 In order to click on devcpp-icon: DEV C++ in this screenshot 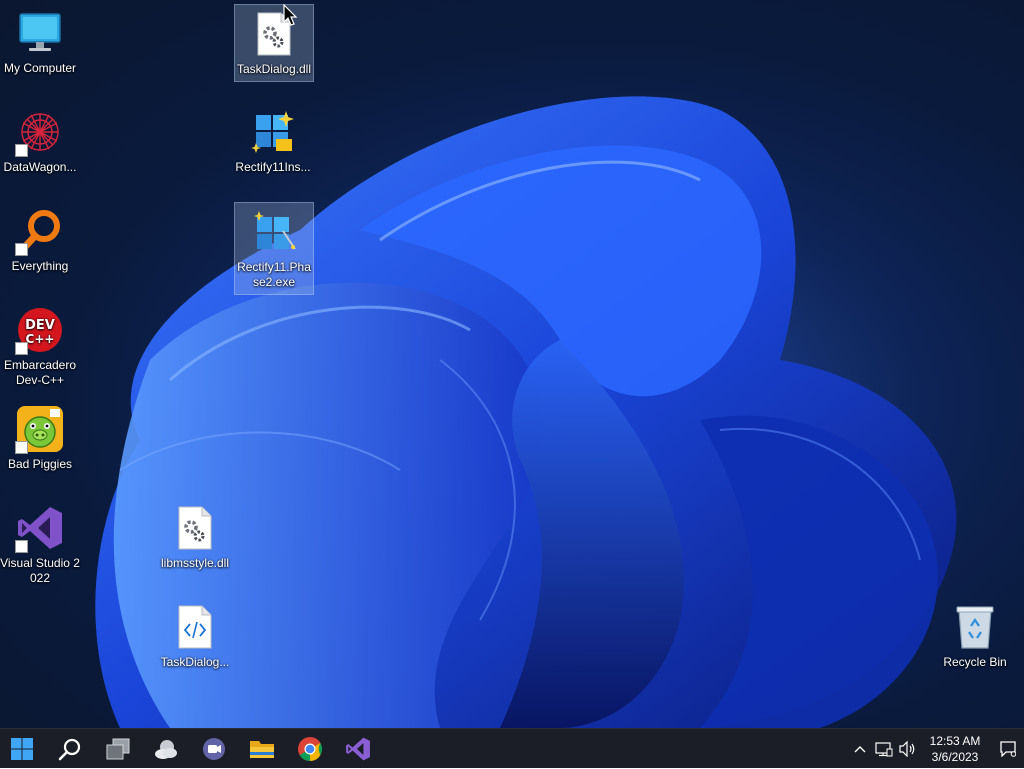, I will do `click(40, 330)`.